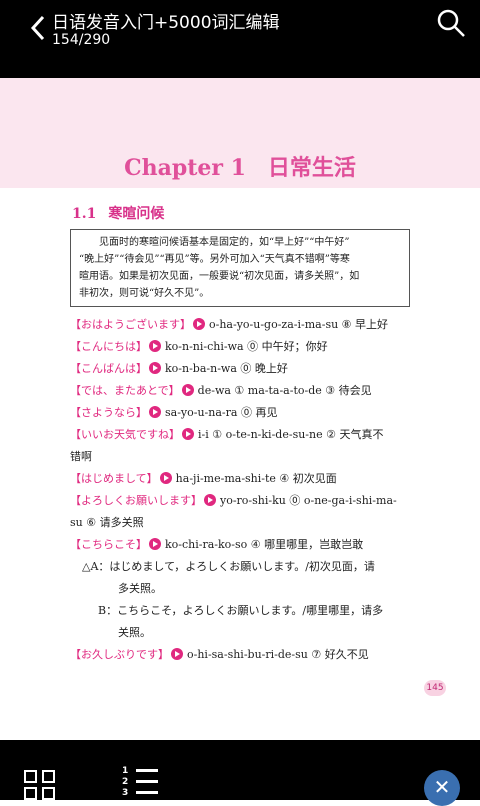 This screenshot has height=806, width=480. I want to click on dialog-line: △A：はじめまして，よろしくお願いします。/初次见面，请, so click(228, 566).